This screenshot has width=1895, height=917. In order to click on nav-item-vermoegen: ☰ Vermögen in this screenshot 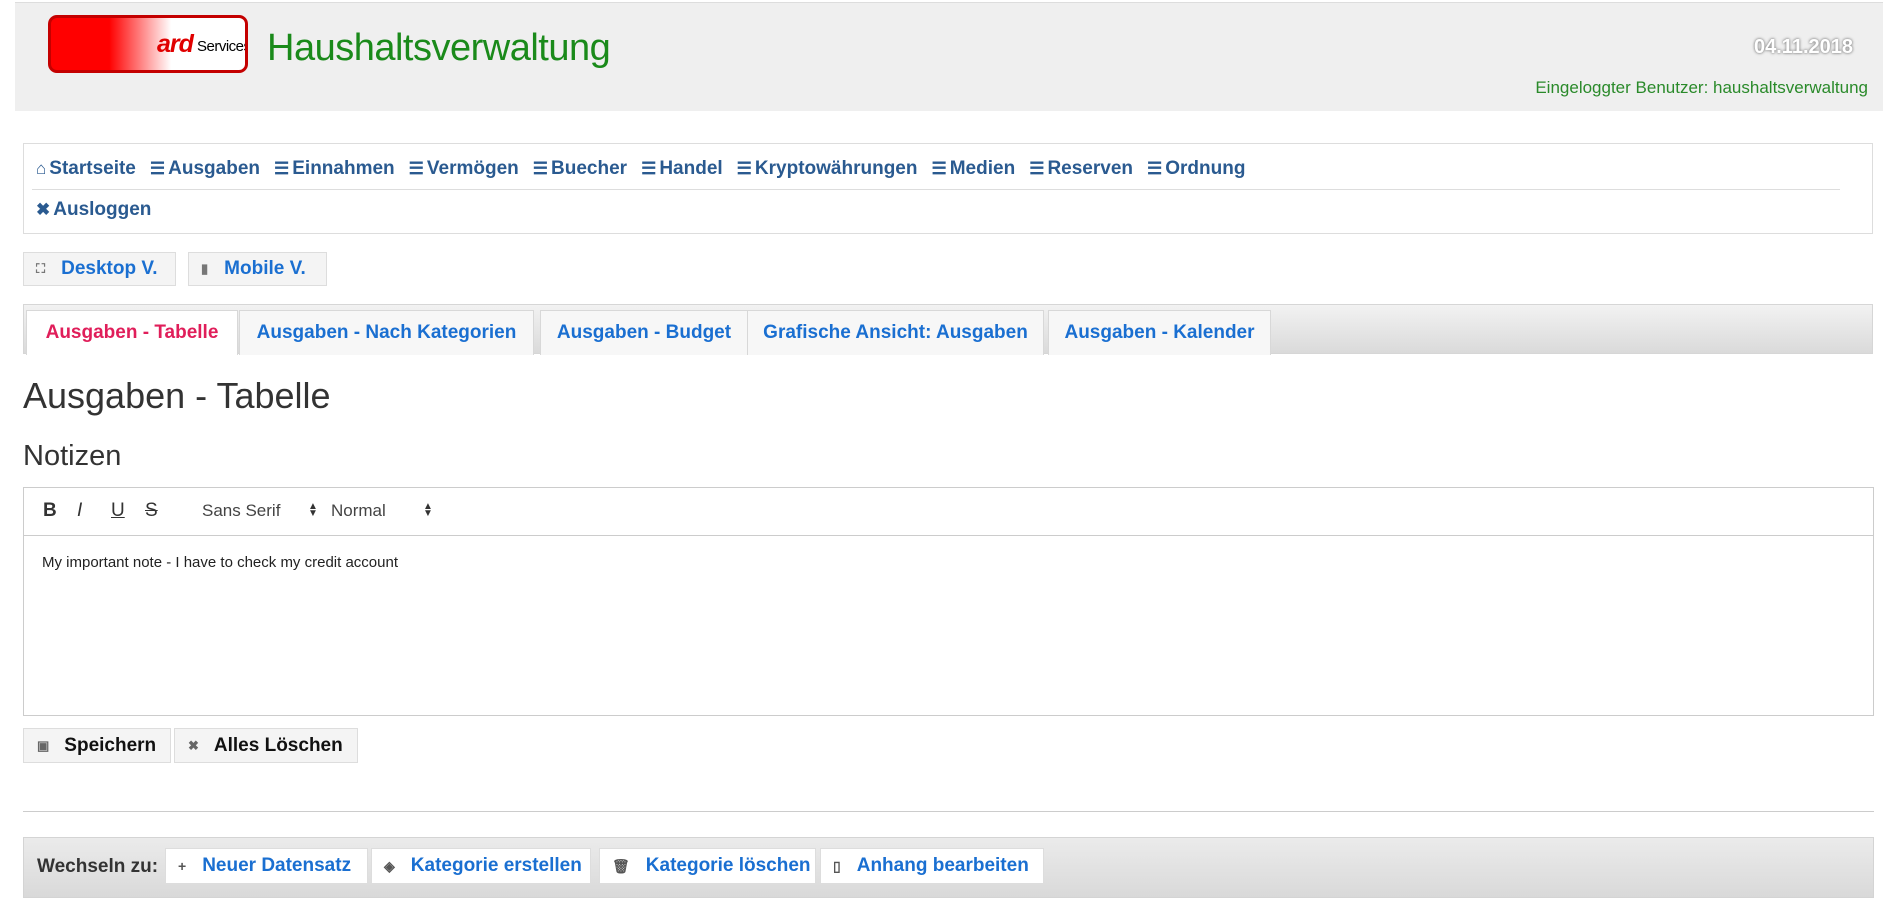, I will do `click(464, 169)`.